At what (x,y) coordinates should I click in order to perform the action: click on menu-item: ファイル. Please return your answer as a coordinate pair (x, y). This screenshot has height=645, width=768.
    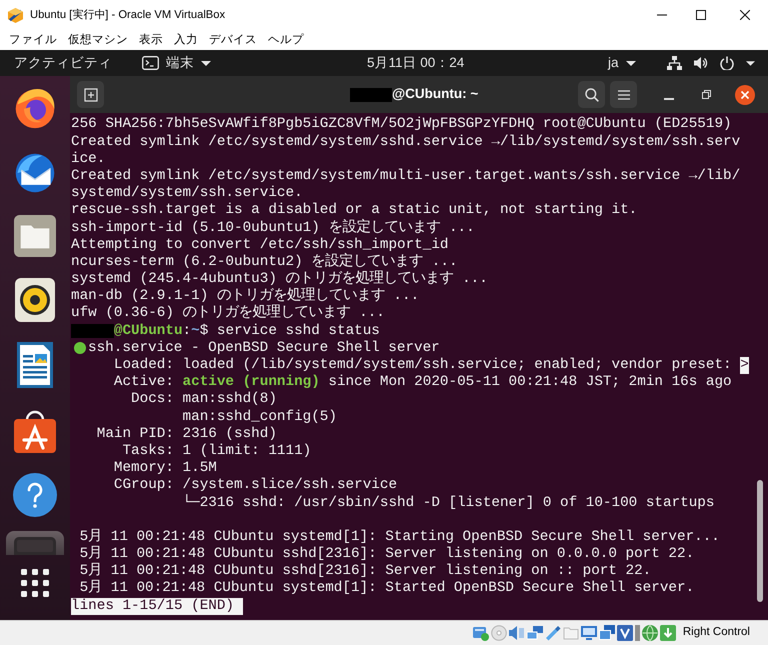
    Looking at the image, I should click on (33, 40).